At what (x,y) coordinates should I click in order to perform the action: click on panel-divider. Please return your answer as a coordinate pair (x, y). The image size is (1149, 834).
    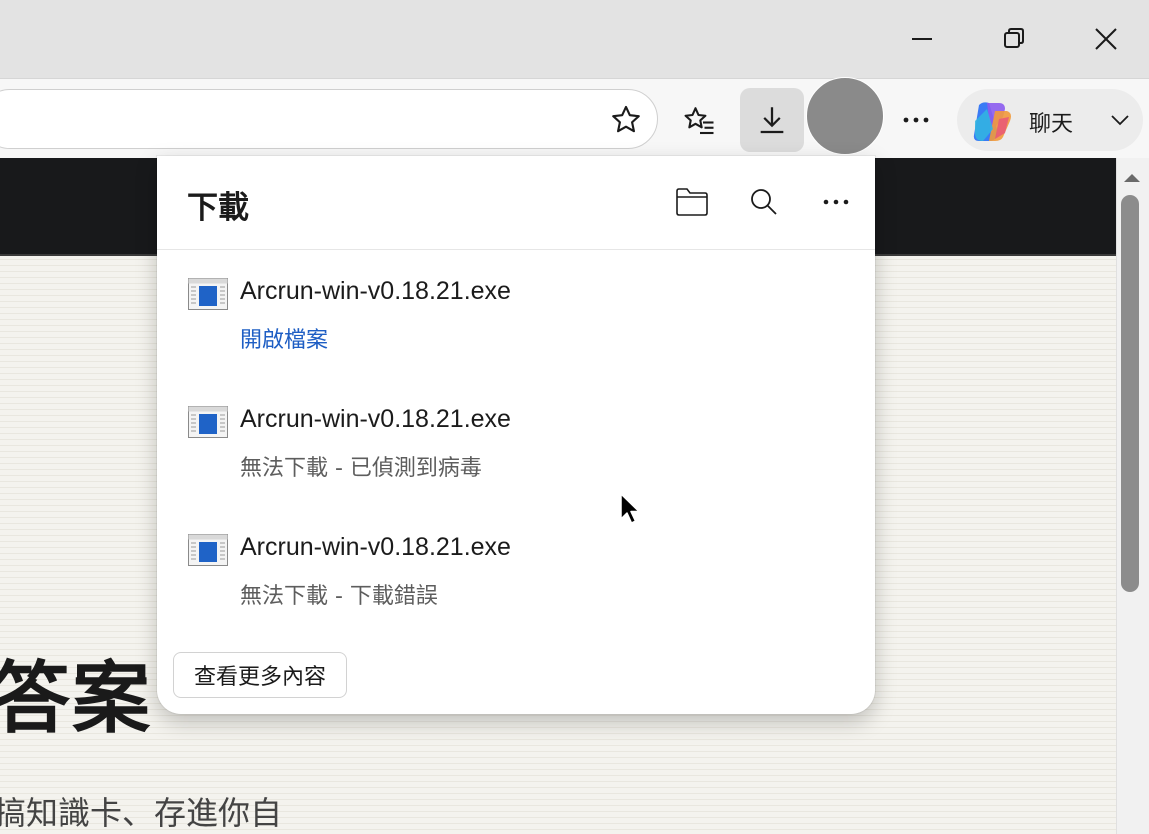
    Looking at the image, I should click on (516, 249).